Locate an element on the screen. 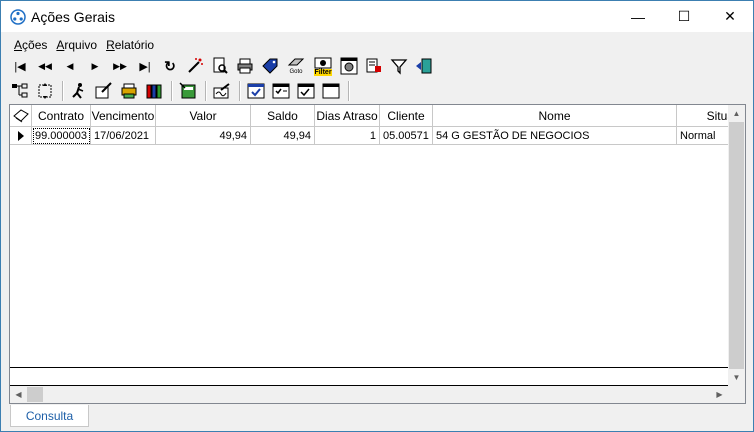  books-button is located at coordinates (154, 91).